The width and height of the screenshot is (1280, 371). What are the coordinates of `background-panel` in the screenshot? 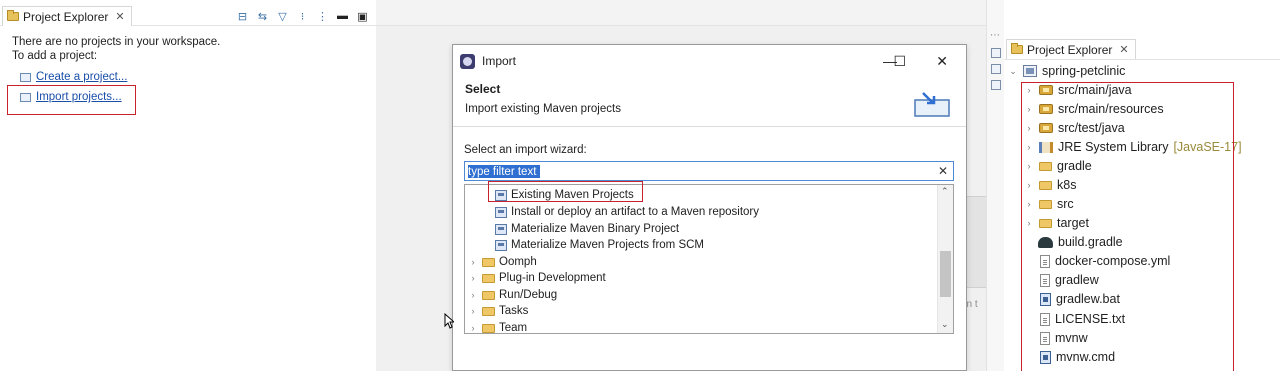 It's located at (975, 242).